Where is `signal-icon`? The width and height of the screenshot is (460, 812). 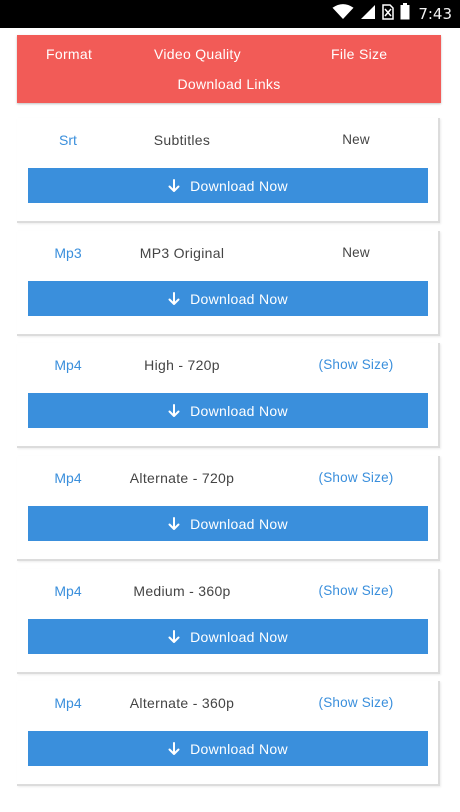
signal-icon is located at coordinates (368, 14).